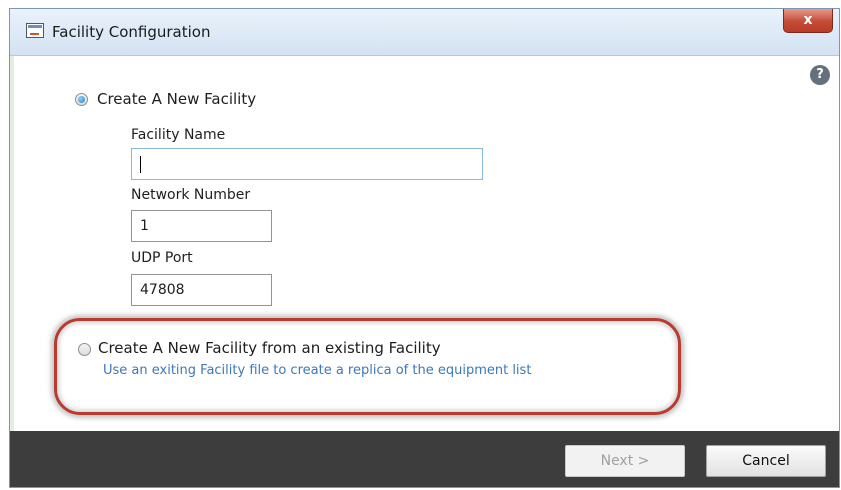 The image size is (841, 490). Describe the element at coordinates (820, 75) in the screenshot. I see `help-icon: ?` at that location.